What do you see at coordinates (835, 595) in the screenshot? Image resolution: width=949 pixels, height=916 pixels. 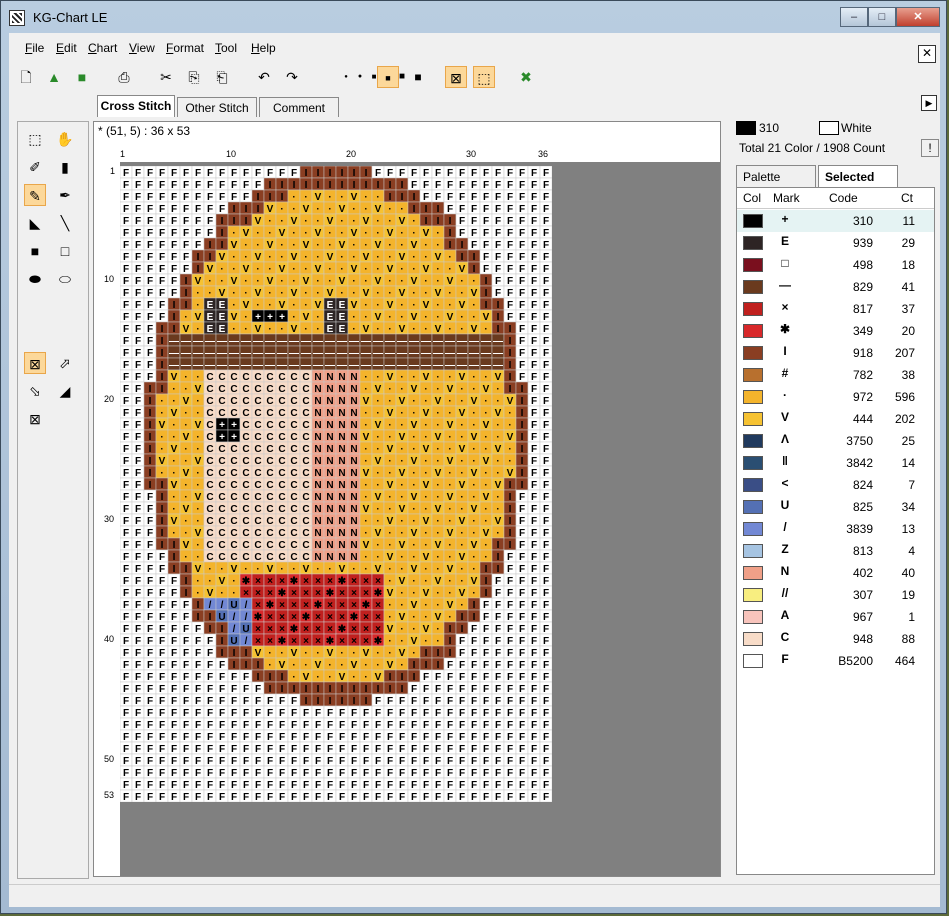 I see `color-row: //307 19` at bounding box center [835, 595].